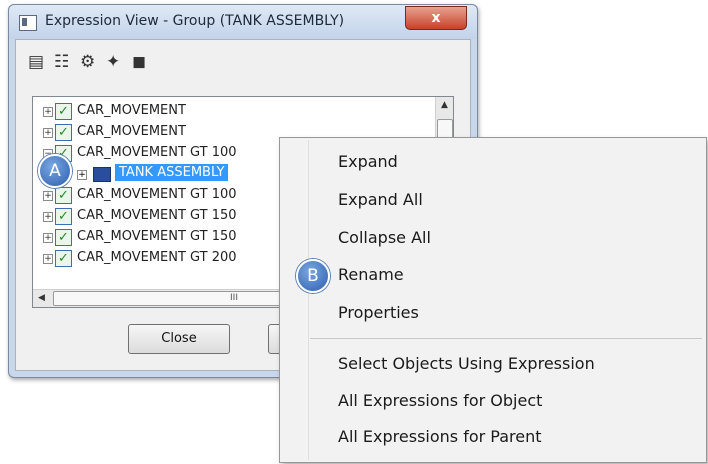 Image resolution: width=708 pixels, height=464 pixels. What do you see at coordinates (371, 274) in the screenshot?
I see `menu-item-rename: Rename` at bounding box center [371, 274].